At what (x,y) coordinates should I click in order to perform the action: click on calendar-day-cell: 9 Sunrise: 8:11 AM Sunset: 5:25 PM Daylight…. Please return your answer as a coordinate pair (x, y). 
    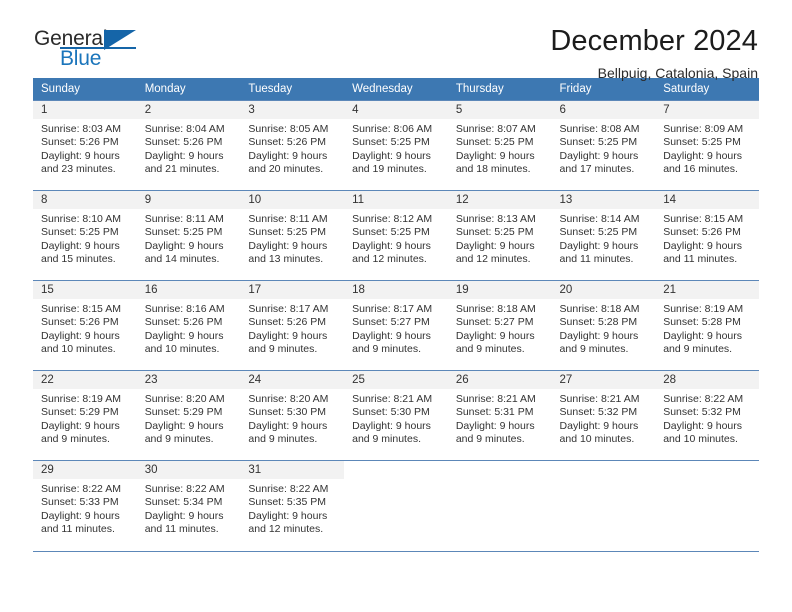
    Looking at the image, I should click on (188, 235).